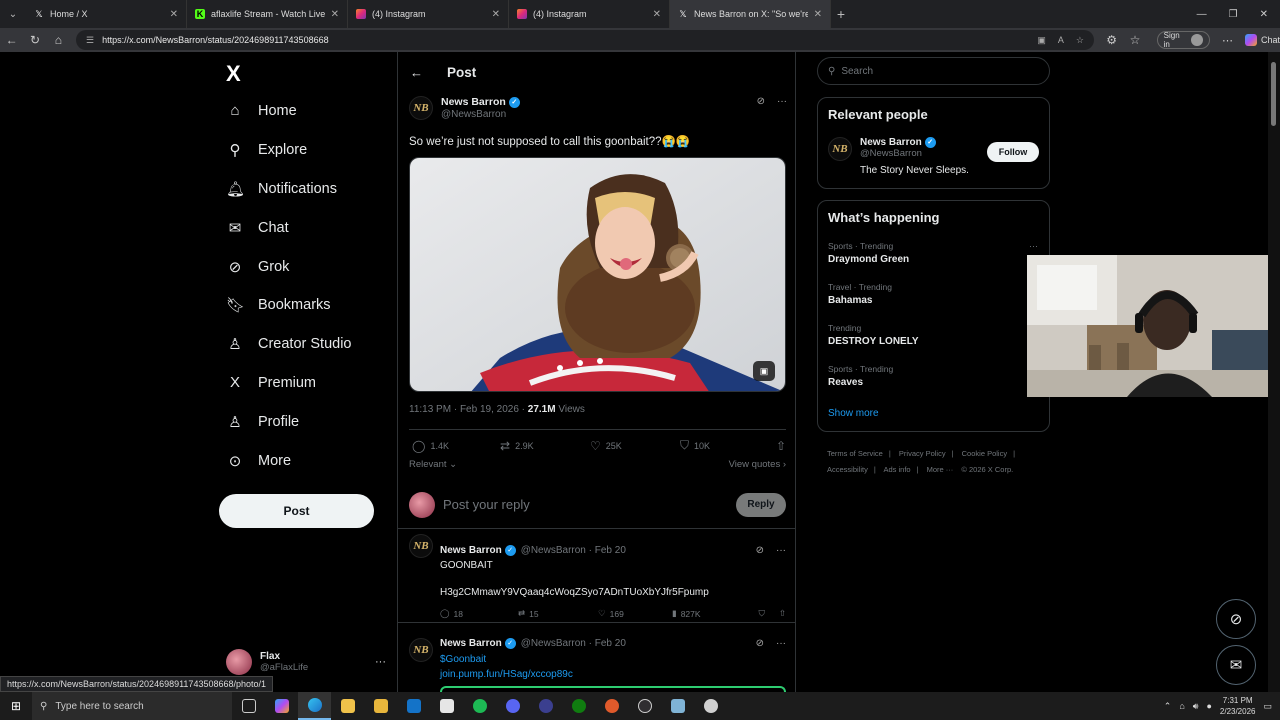  Describe the element at coordinates (456, 445) in the screenshot. I see `reply-button: ◯ 1.4K` at that location.